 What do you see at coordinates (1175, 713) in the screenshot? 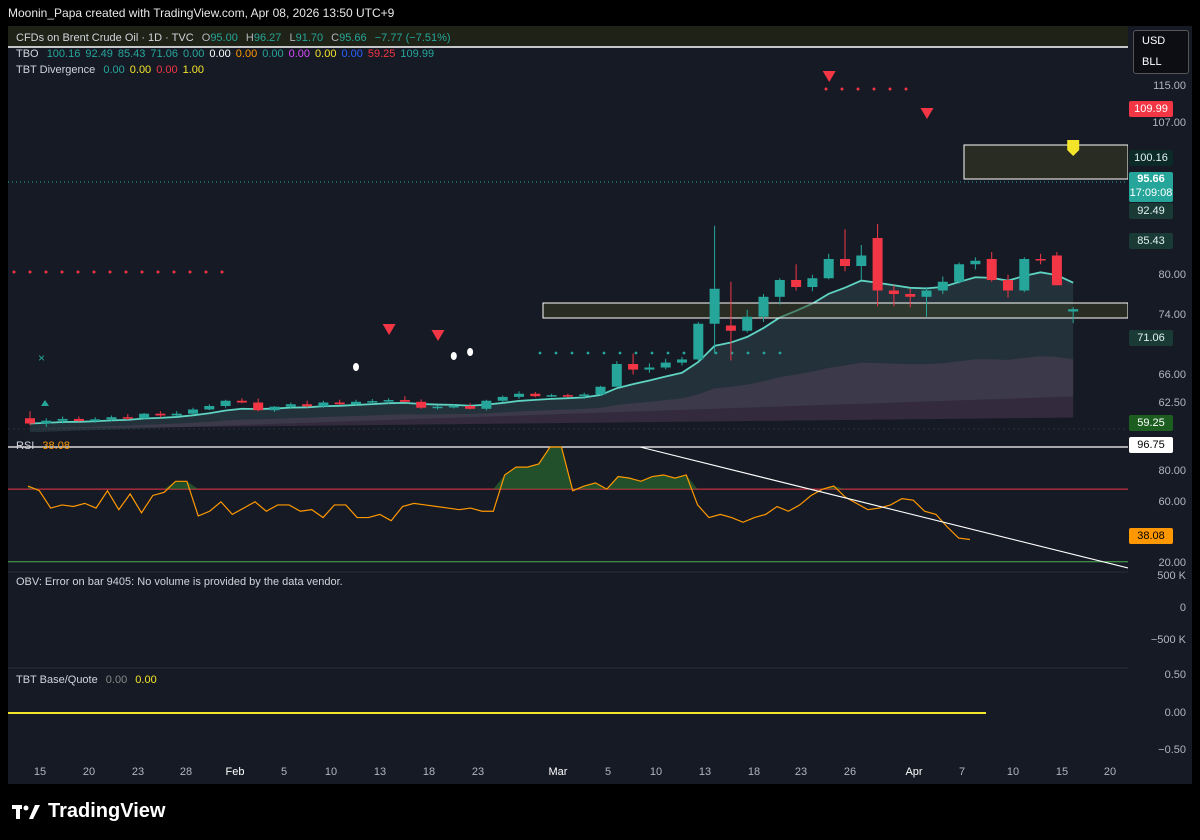
I see `tbt-base-quote-axis-label: 0.00` at bounding box center [1175, 713].